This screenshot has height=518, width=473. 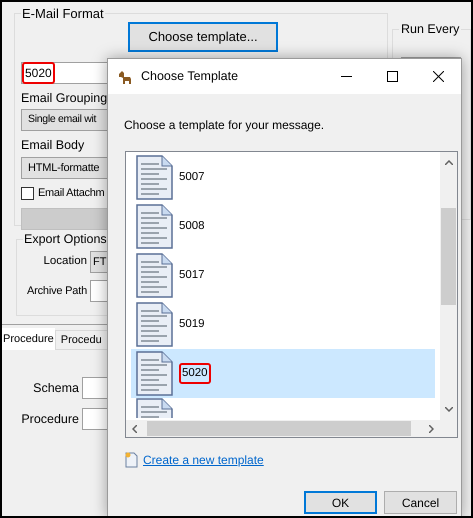 I want to click on scroll-down-icon, so click(x=448, y=409).